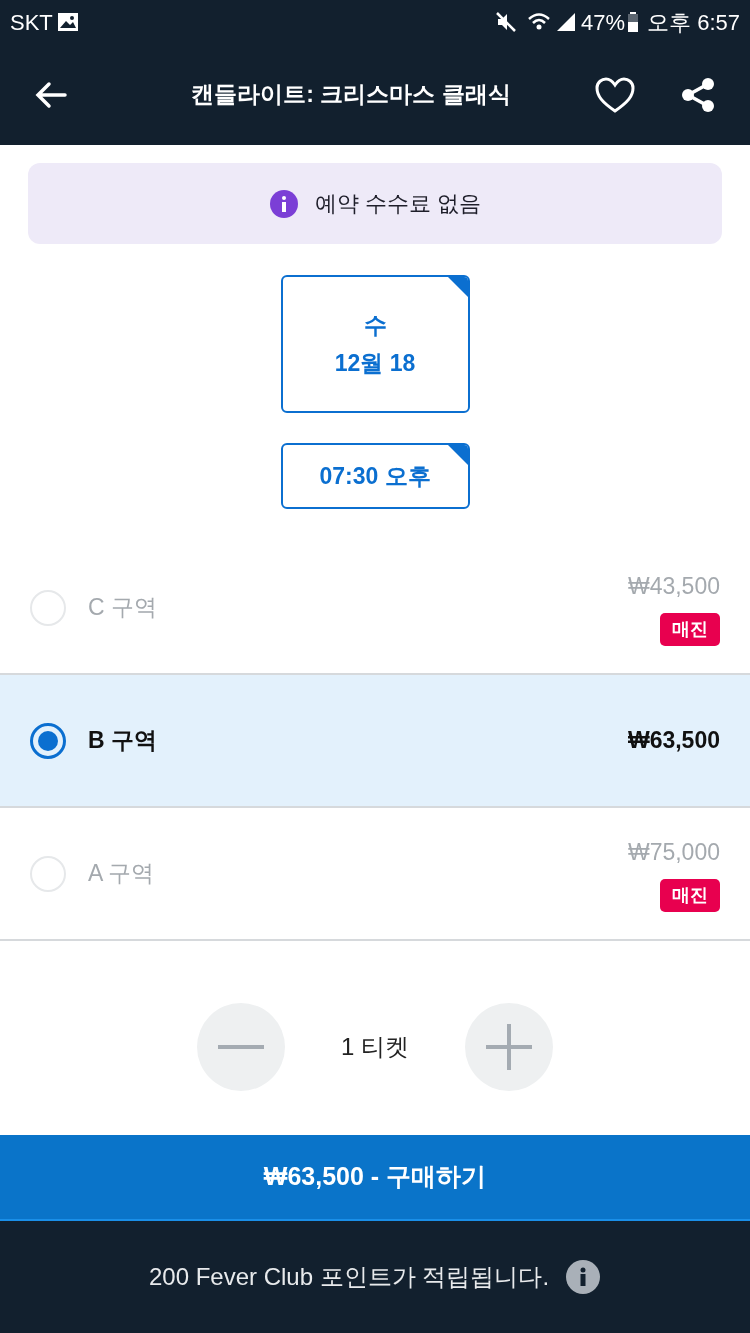 This screenshot has height=1333, width=750. Describe the element at coordinates (241, 1047) in the screenshot. I see `minus-icon` at that location.